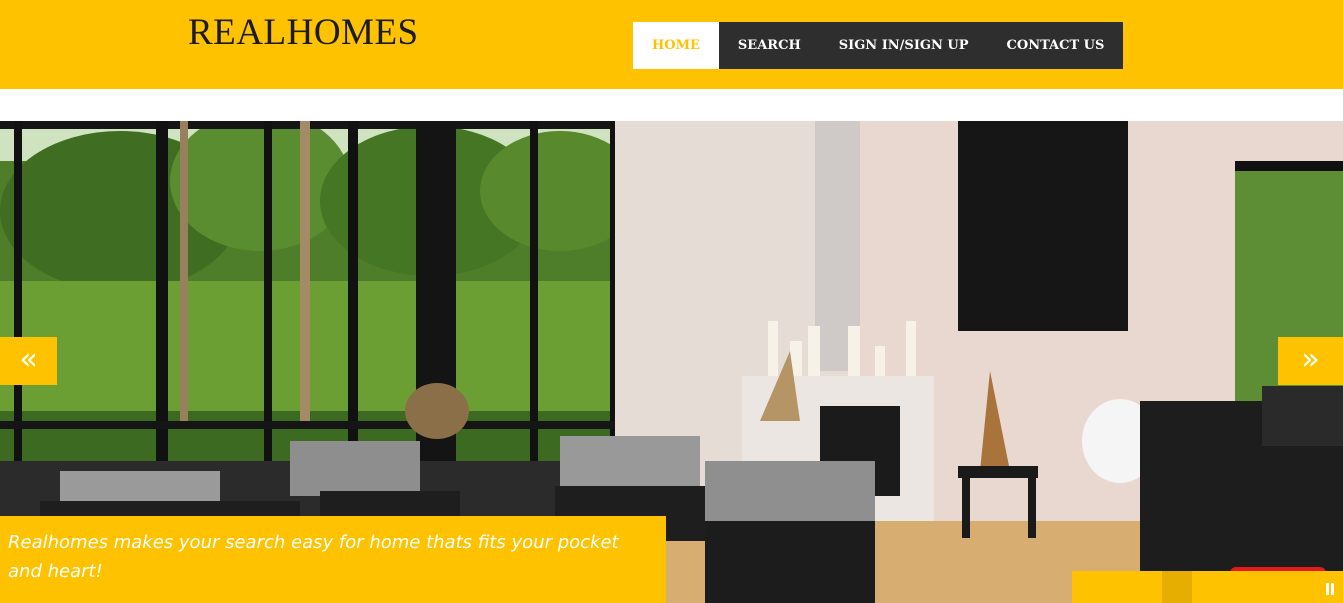 Image resolution: width=1343 pixels, height=603 pixels. What do you see at coordinates (28, 361) in the screenshot?
I see `slider-prev-button: «` at bounding box center [28, 361].